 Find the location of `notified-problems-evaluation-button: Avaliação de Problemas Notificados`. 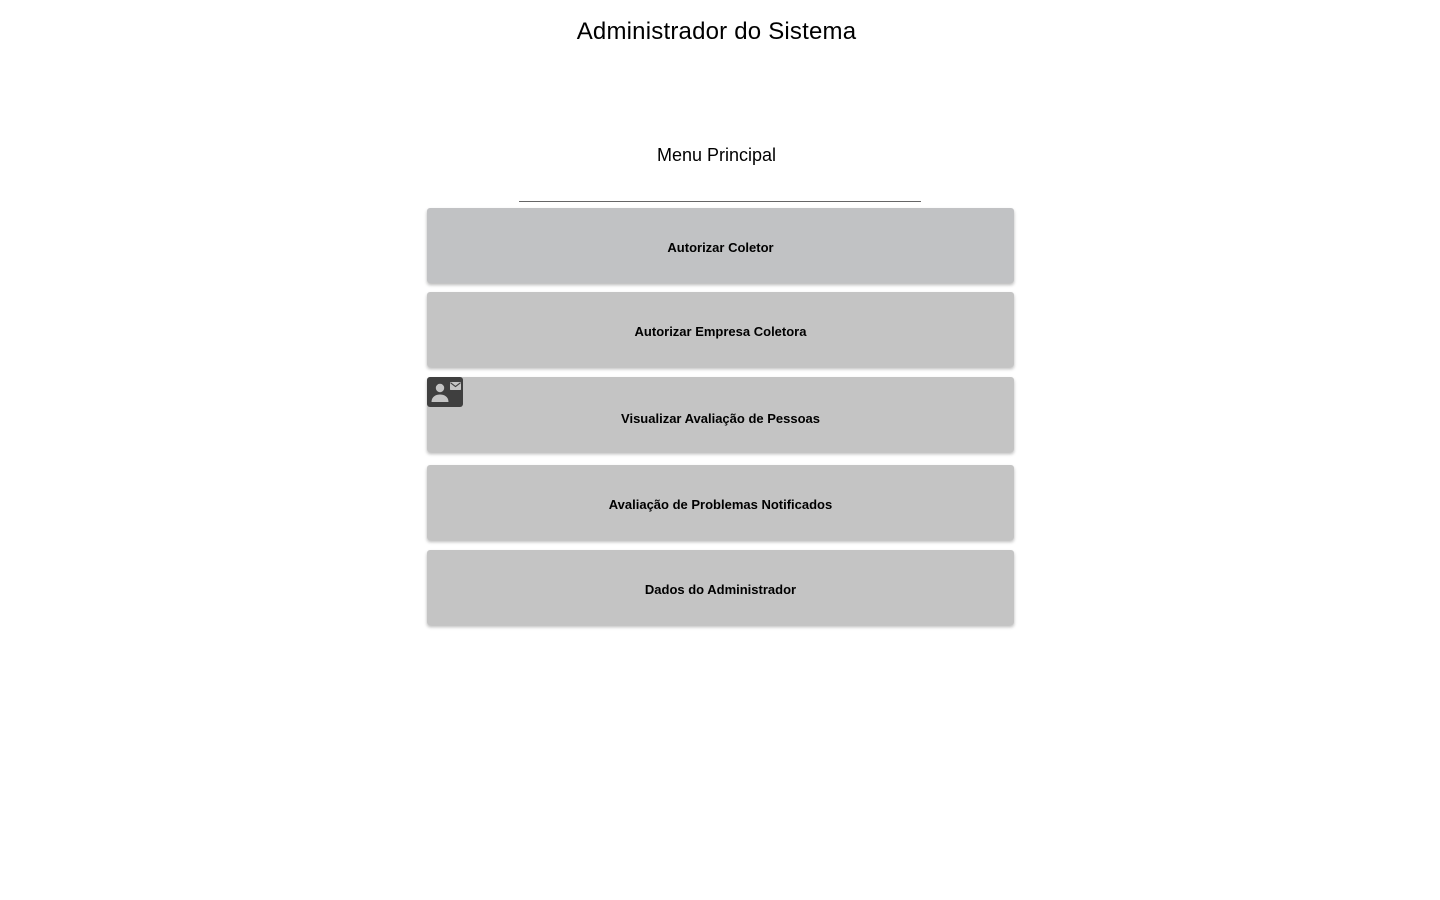

notified-problems-evaluation-button: Avaliação de Problemas Notificados is located at coordinates (720, 502).